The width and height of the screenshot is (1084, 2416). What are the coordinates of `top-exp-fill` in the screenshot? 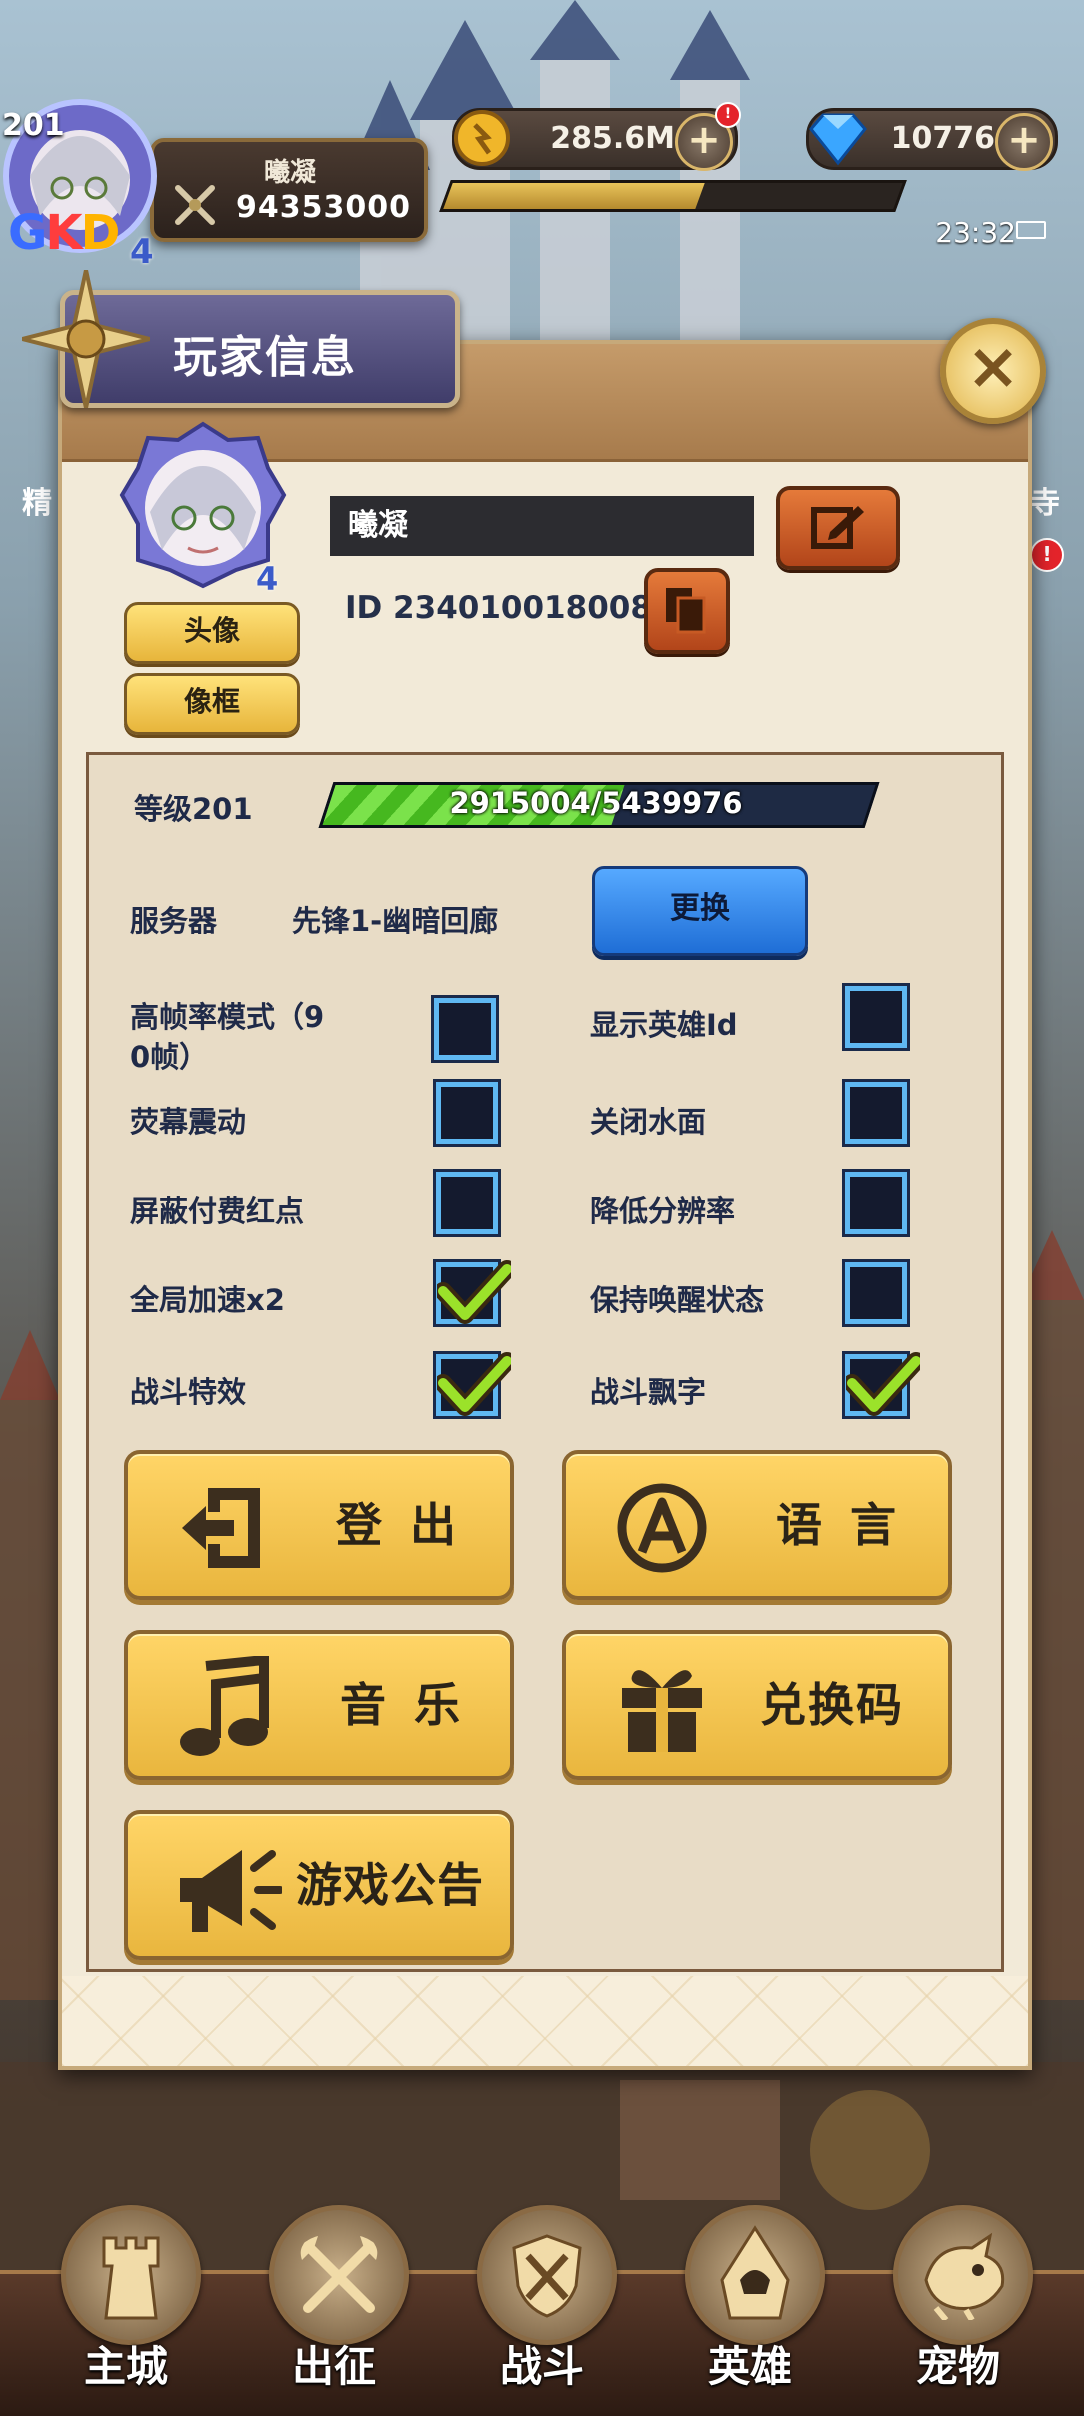 It's located at (574, 196).